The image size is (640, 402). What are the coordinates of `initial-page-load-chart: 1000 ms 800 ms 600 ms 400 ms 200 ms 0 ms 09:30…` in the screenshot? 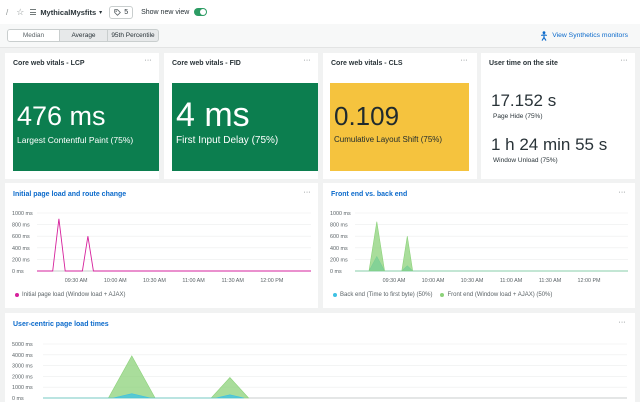 It's located at (161, 247).